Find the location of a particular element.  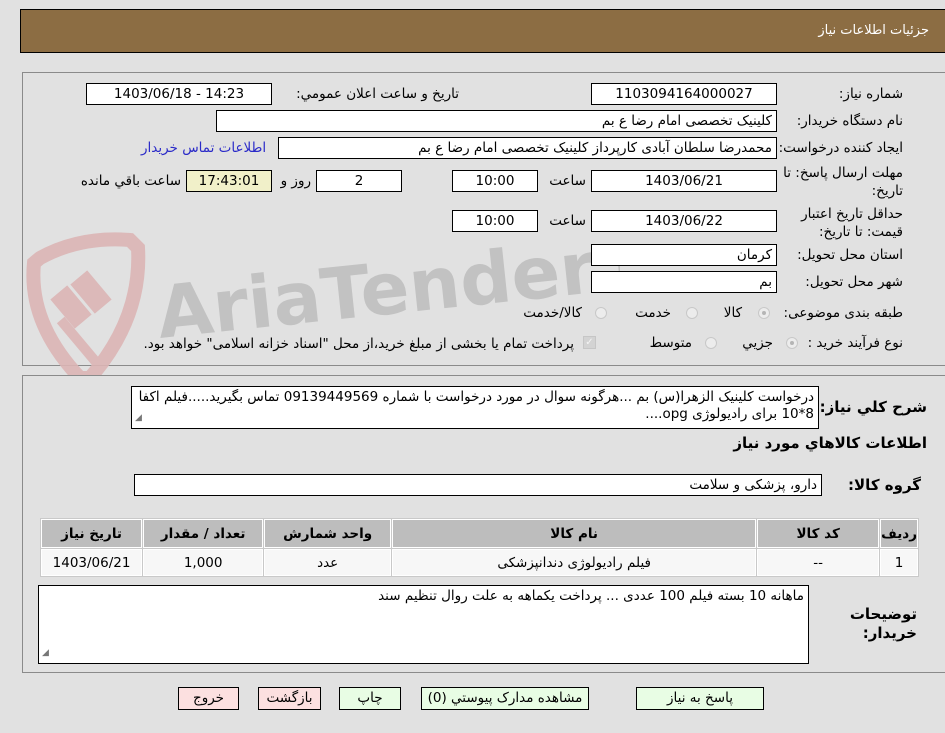

buyer-notes-label-2: خریدار: is located at coordinates (889, 633).